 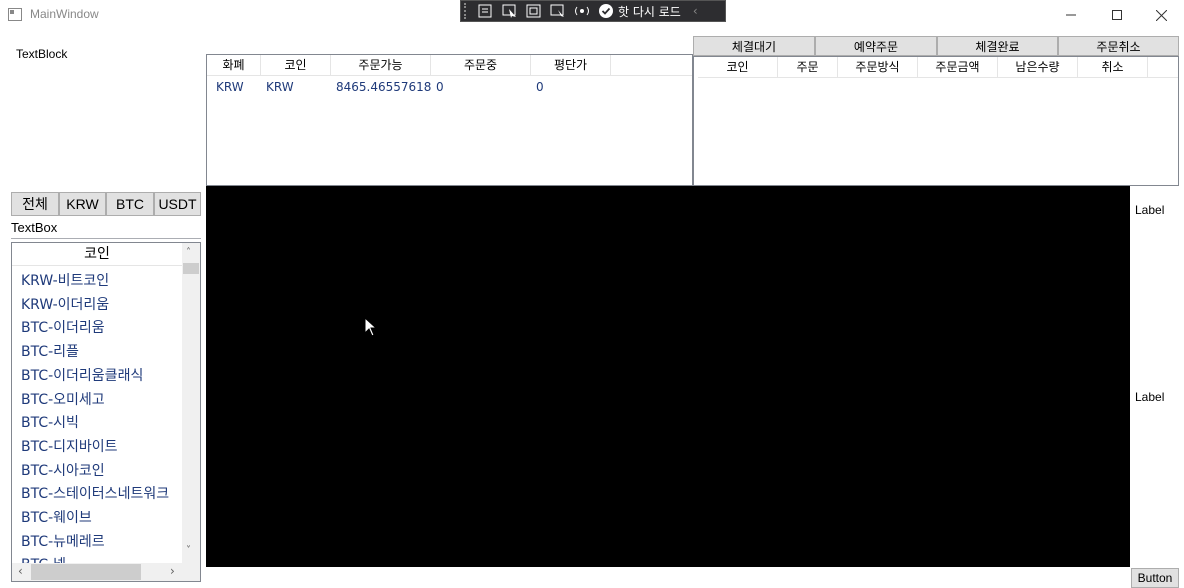 I want to click on coin-list-header: 코인, so click(x=97, y=254).